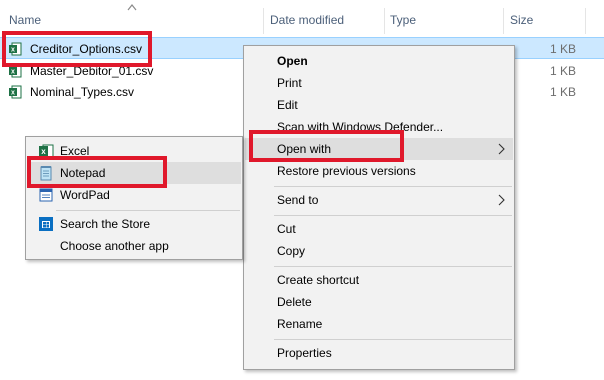 The height and width of the screenshot is (380, 604). I want to click on menu-item-label: Create shortcut, so click(318, 280).